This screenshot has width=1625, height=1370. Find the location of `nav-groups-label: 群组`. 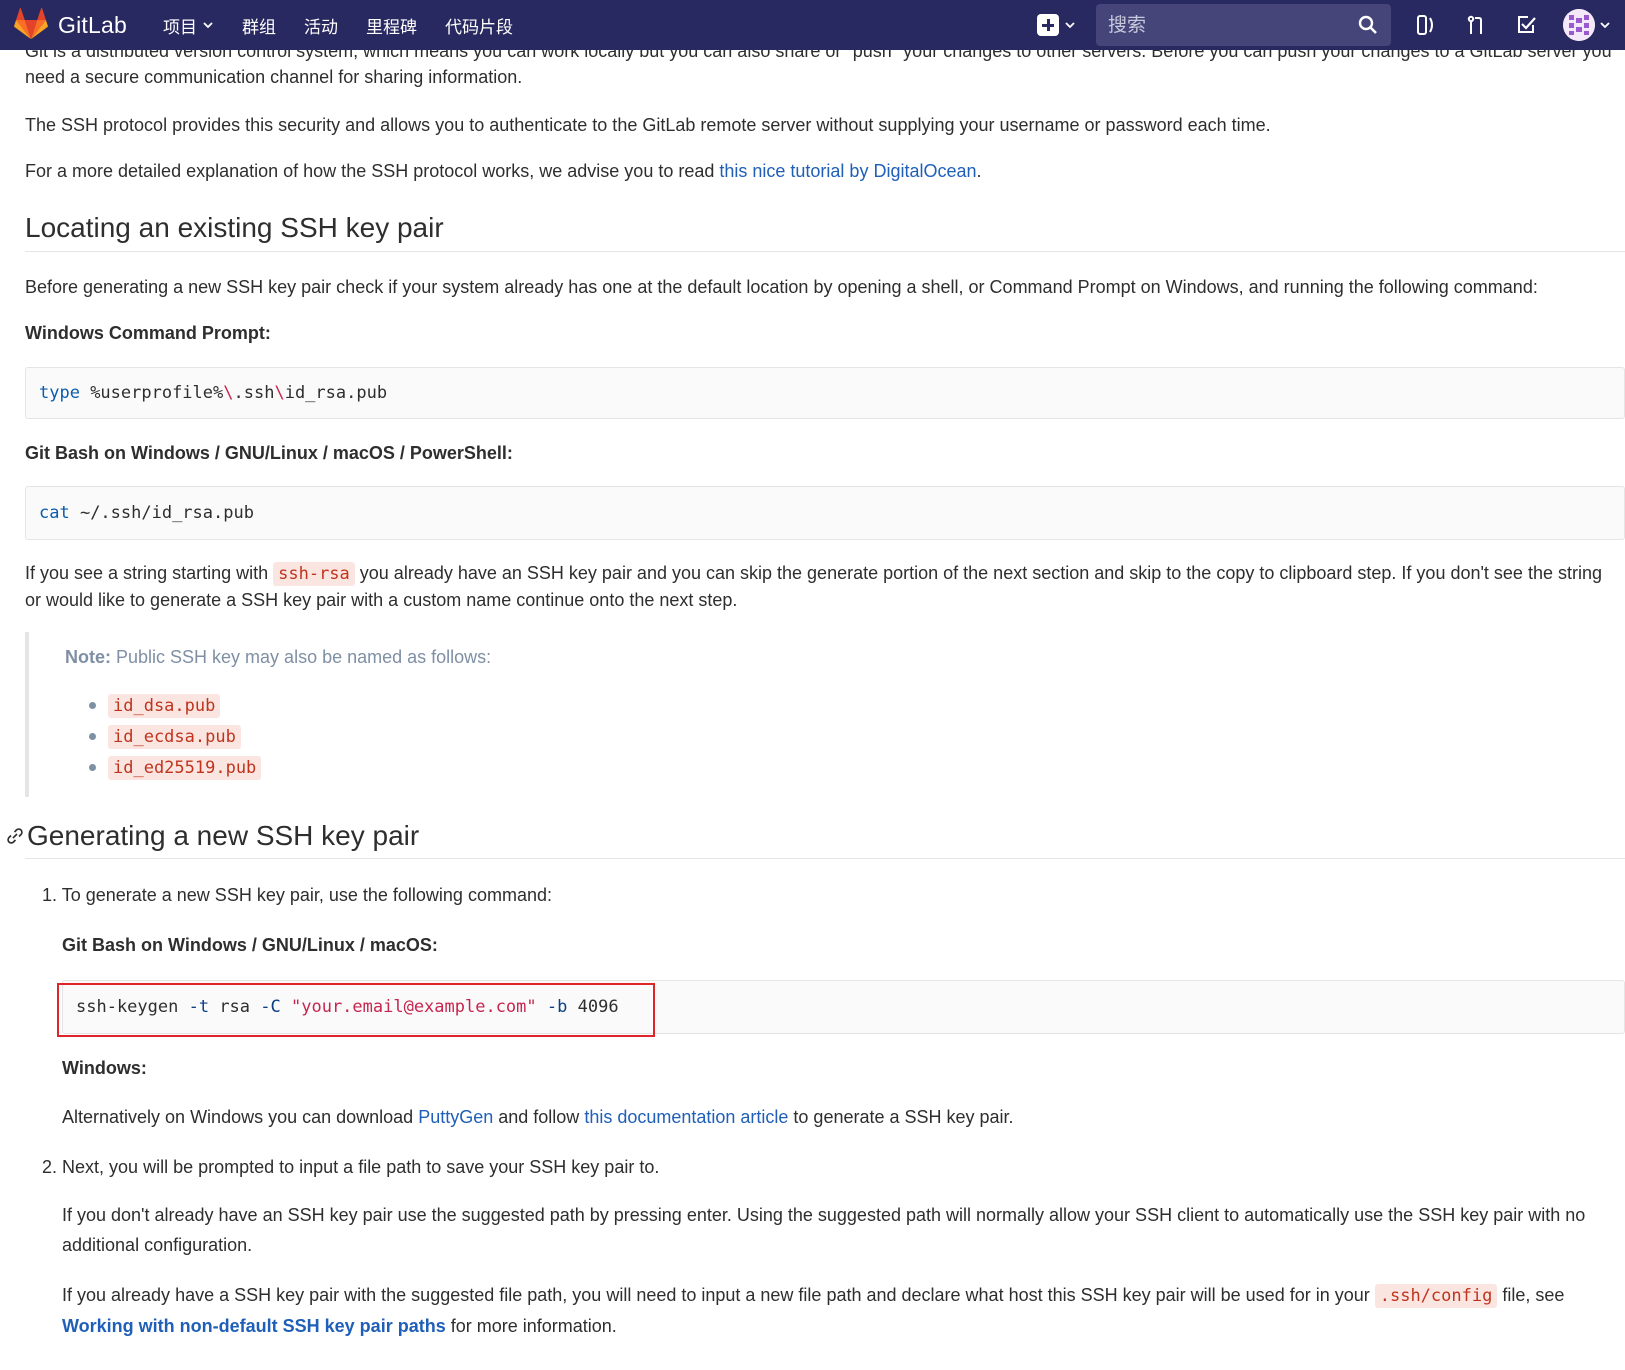

nav-groups-label: 群组 is located at coordinates (258, 27).